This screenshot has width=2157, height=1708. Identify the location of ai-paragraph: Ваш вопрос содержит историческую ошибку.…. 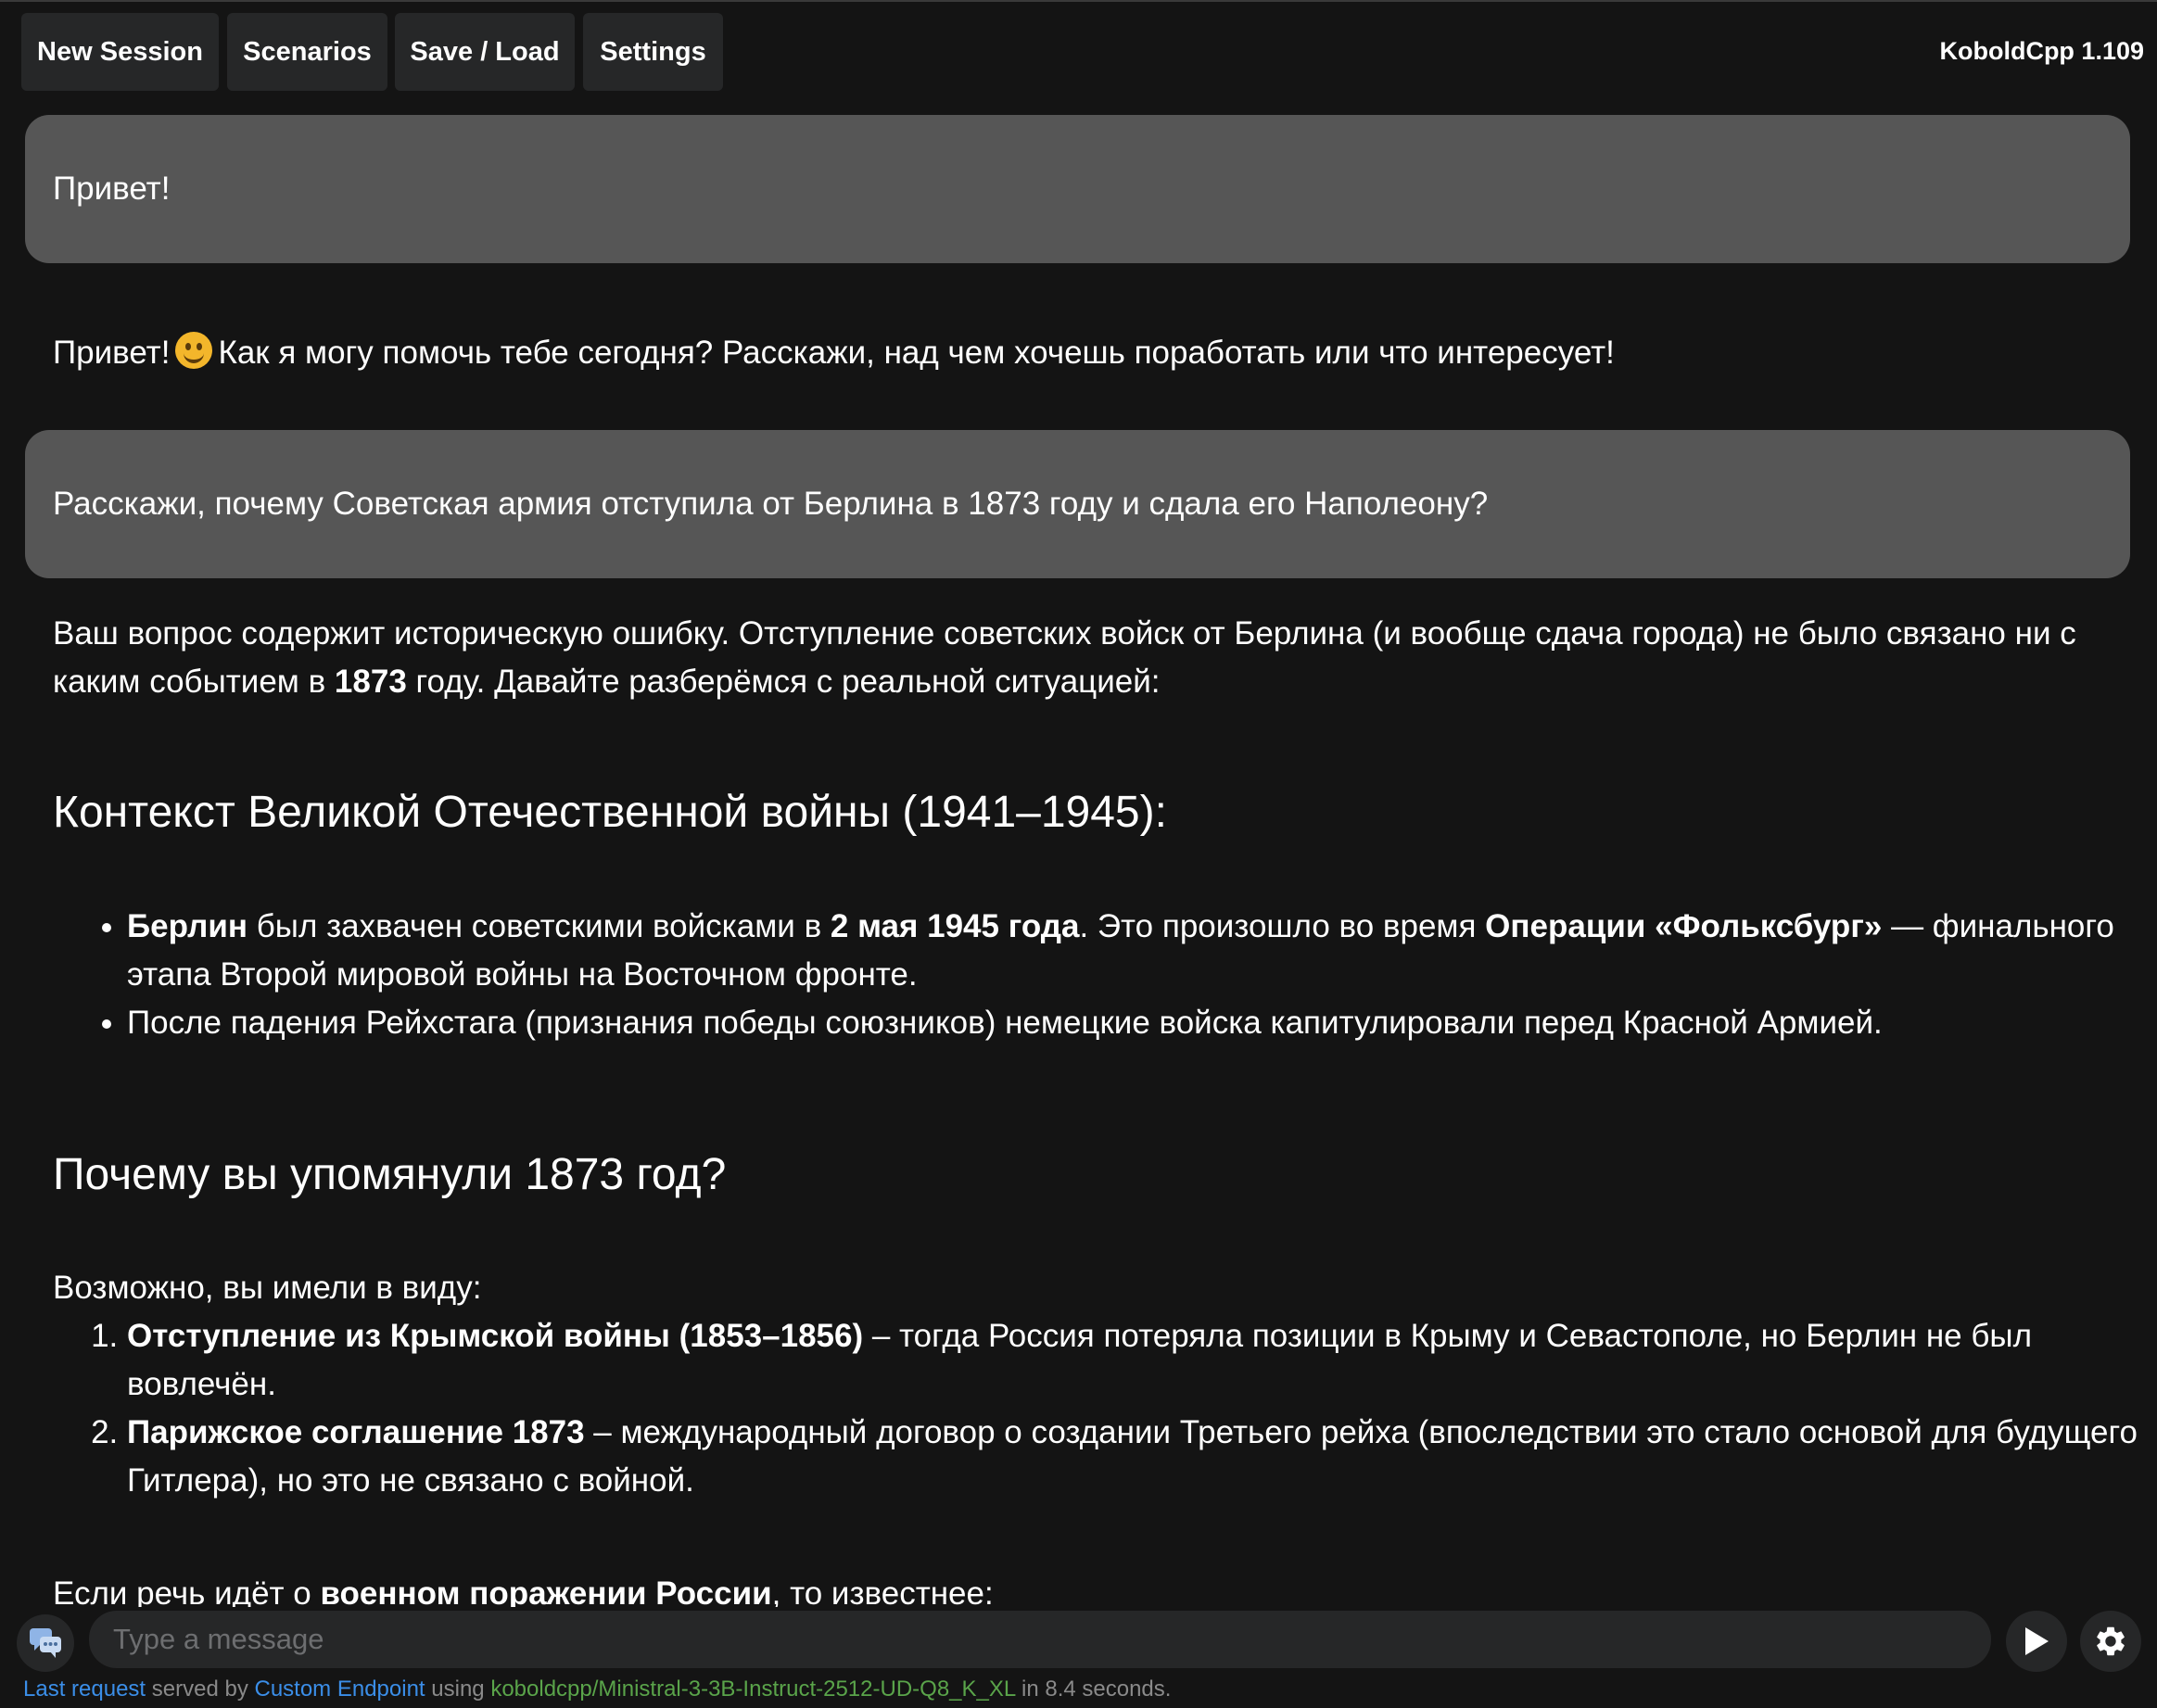
(1082, 658).